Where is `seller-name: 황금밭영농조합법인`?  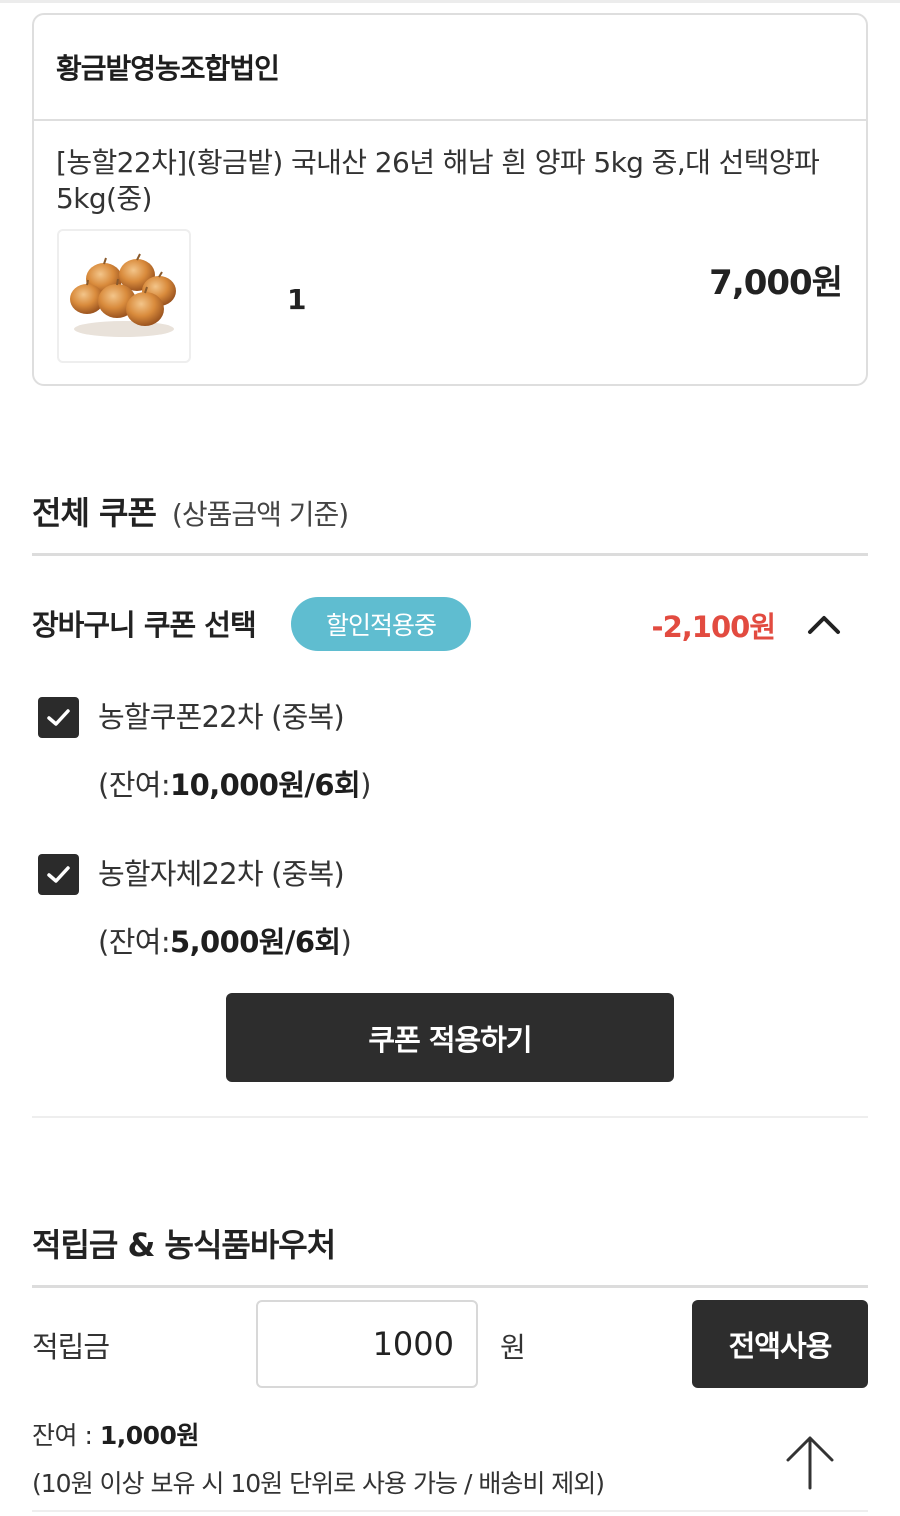 seller-name: 황금밭영농조합법인 is located at coordinates (168, 68).